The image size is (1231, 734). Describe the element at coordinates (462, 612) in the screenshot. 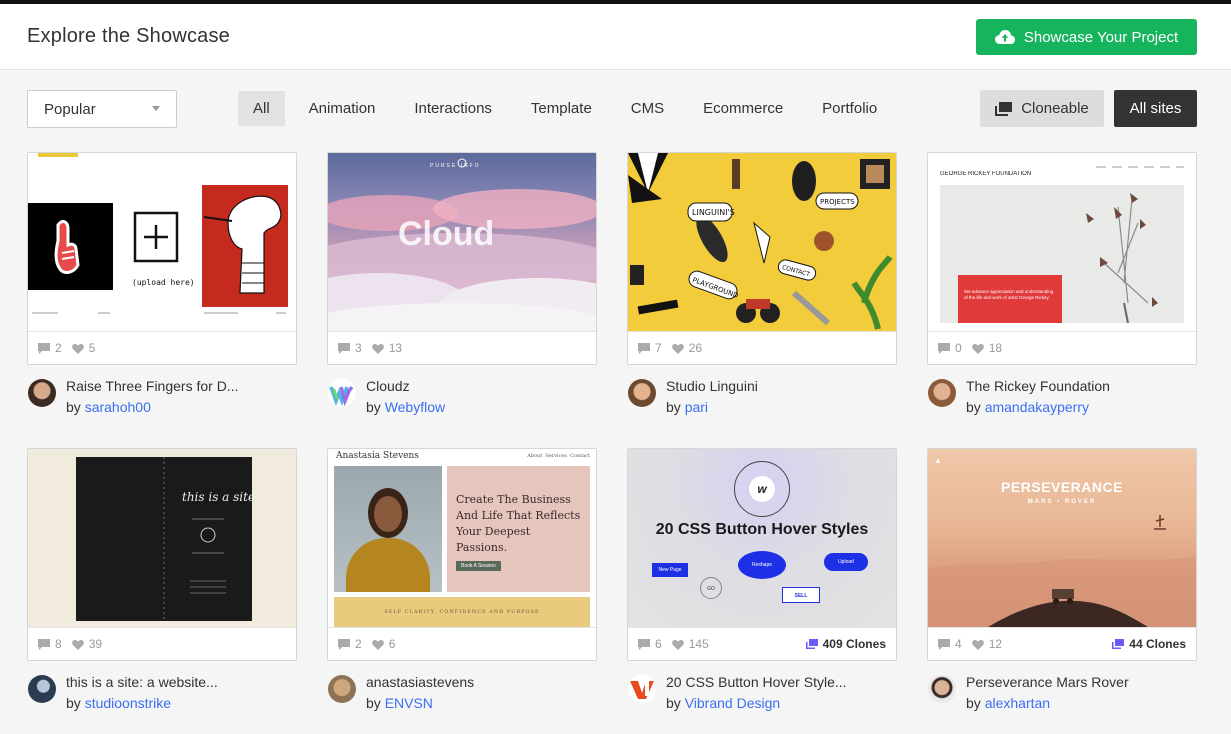

I see `thumb-footer: SELF CLARITY, CONFIDENCE AND PURPOSE` at that location.